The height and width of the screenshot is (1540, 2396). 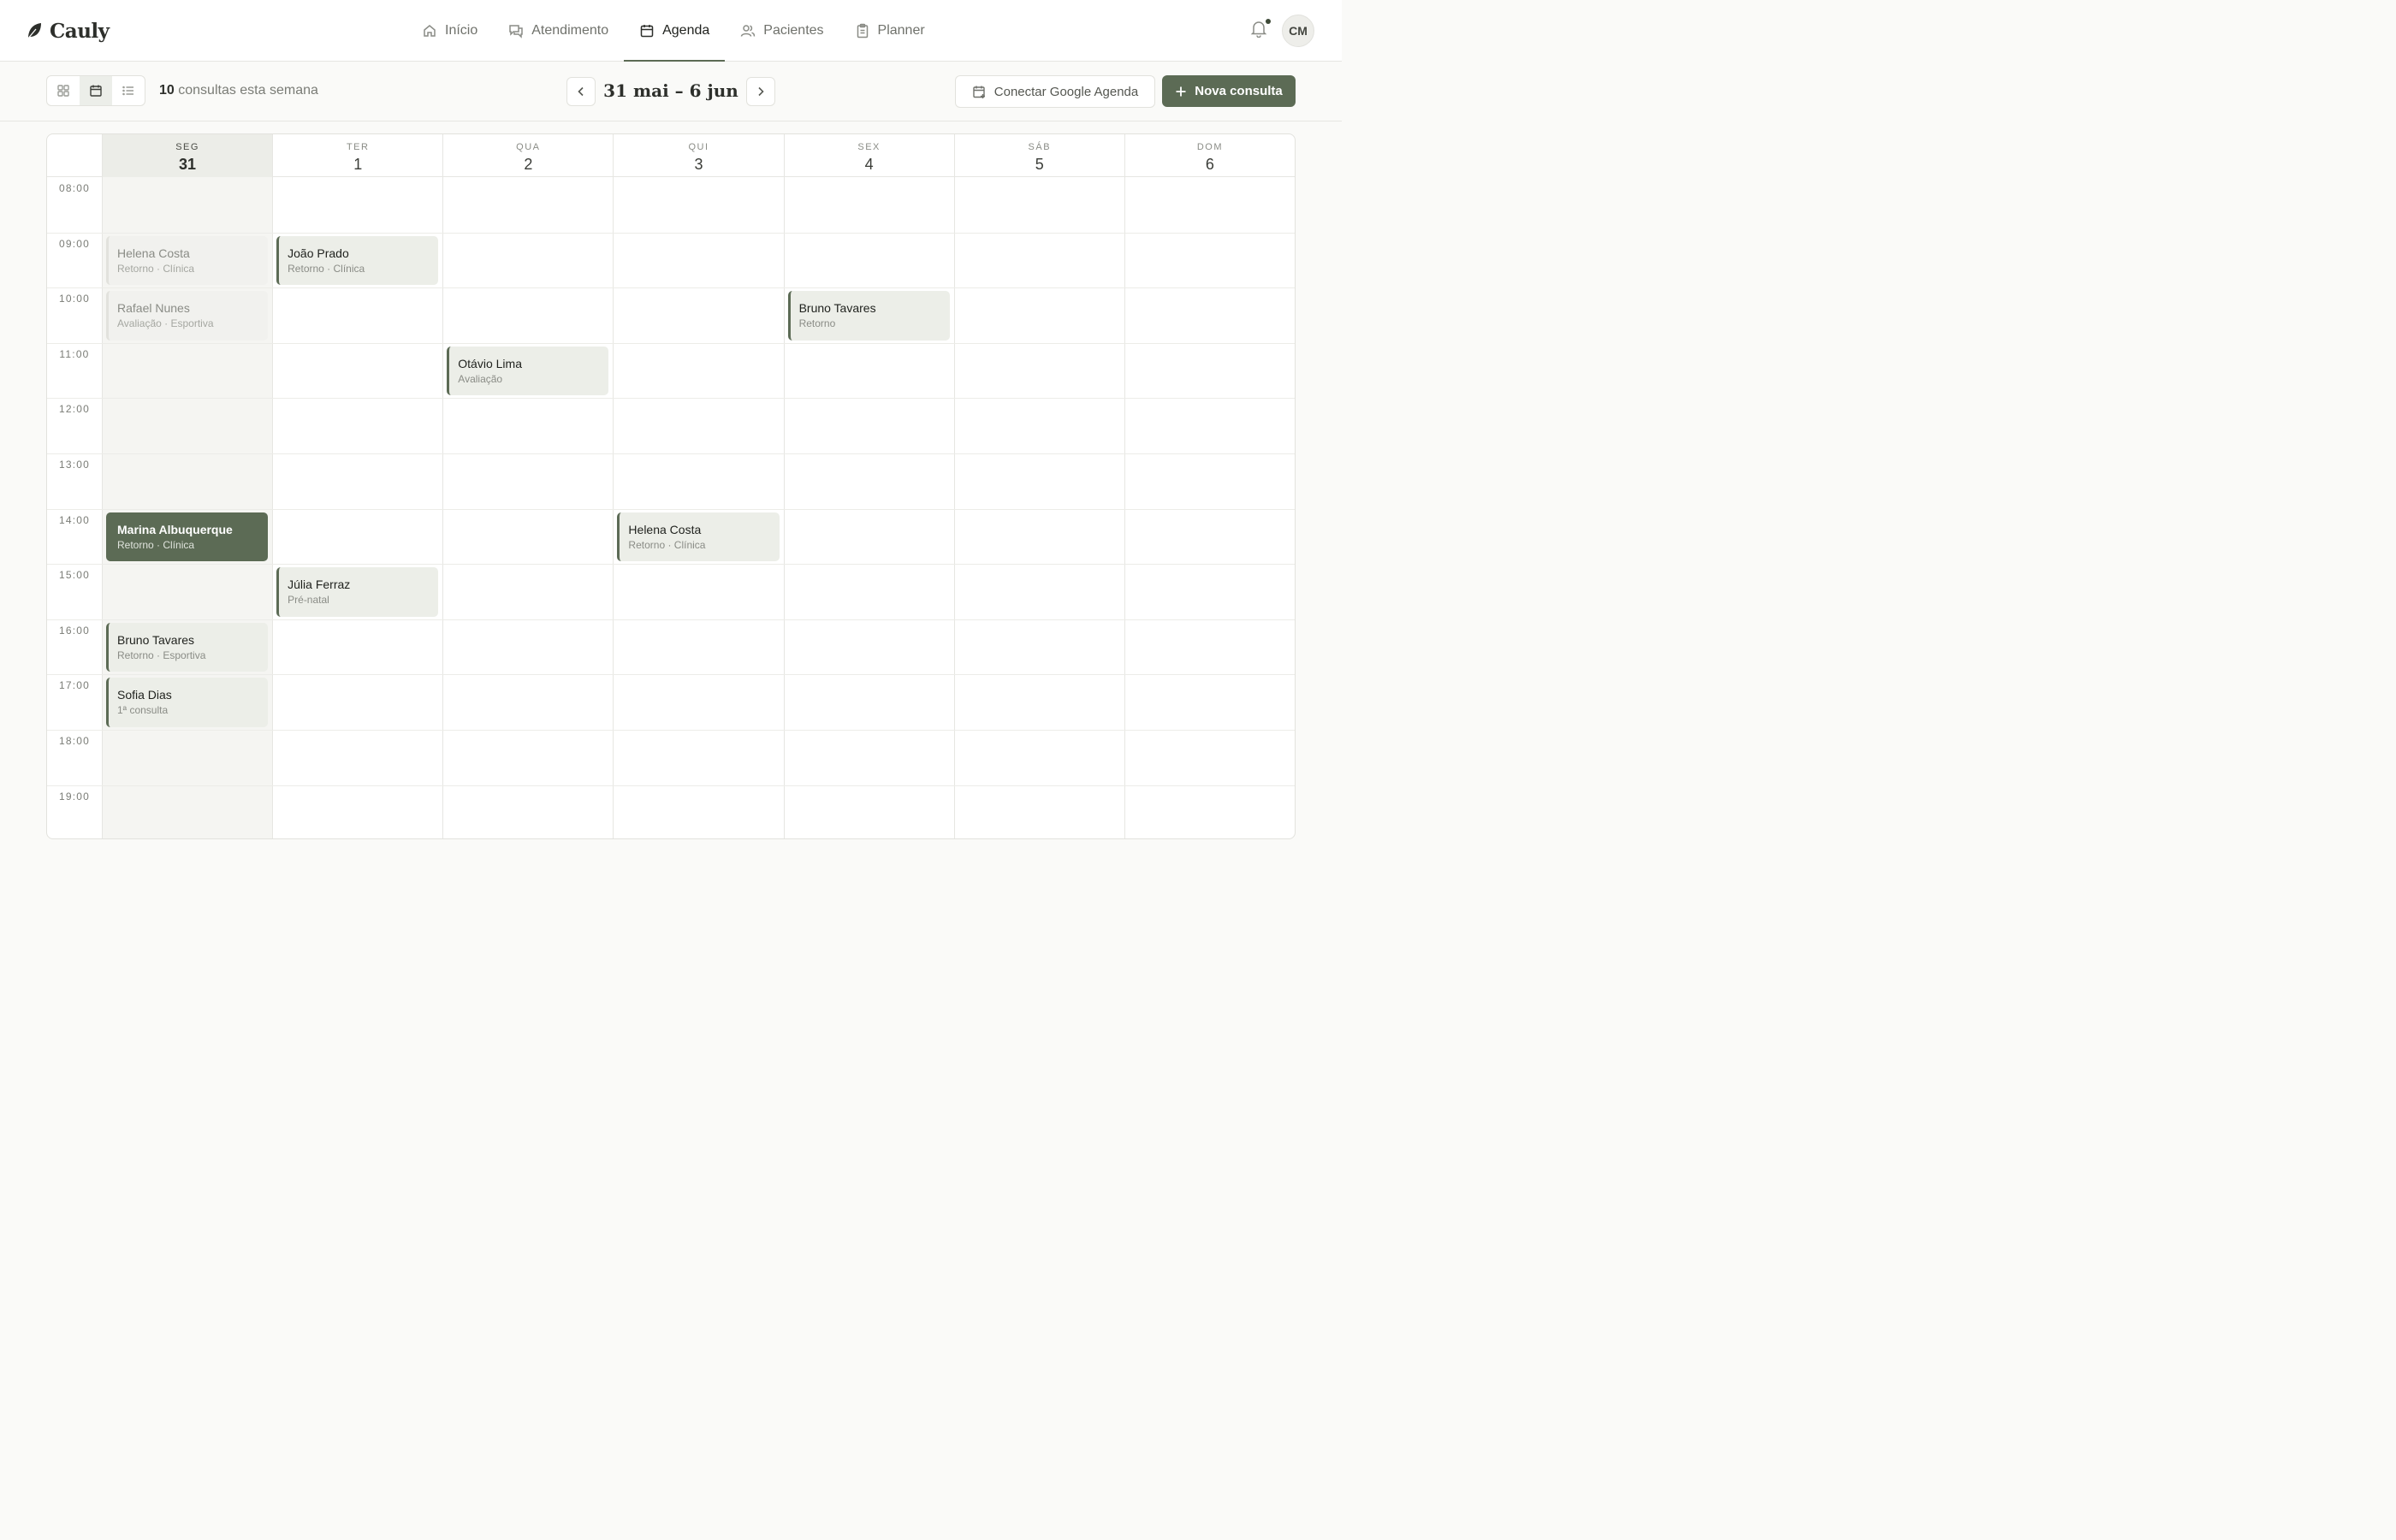 What do you see at coordinates (665, 529) in the screenshot?
I see `appointment-patient-name: Helena Costa` at bounding box center [665, 529].